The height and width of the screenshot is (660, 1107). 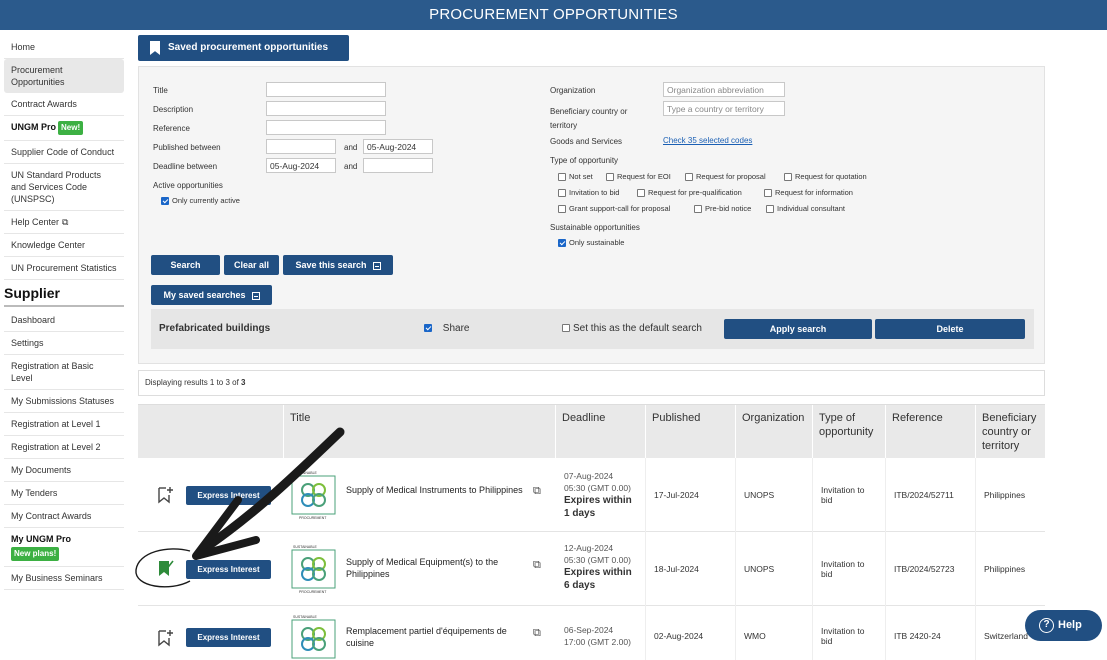 I want to click on column-title: Title, so click(x=419, y=432).